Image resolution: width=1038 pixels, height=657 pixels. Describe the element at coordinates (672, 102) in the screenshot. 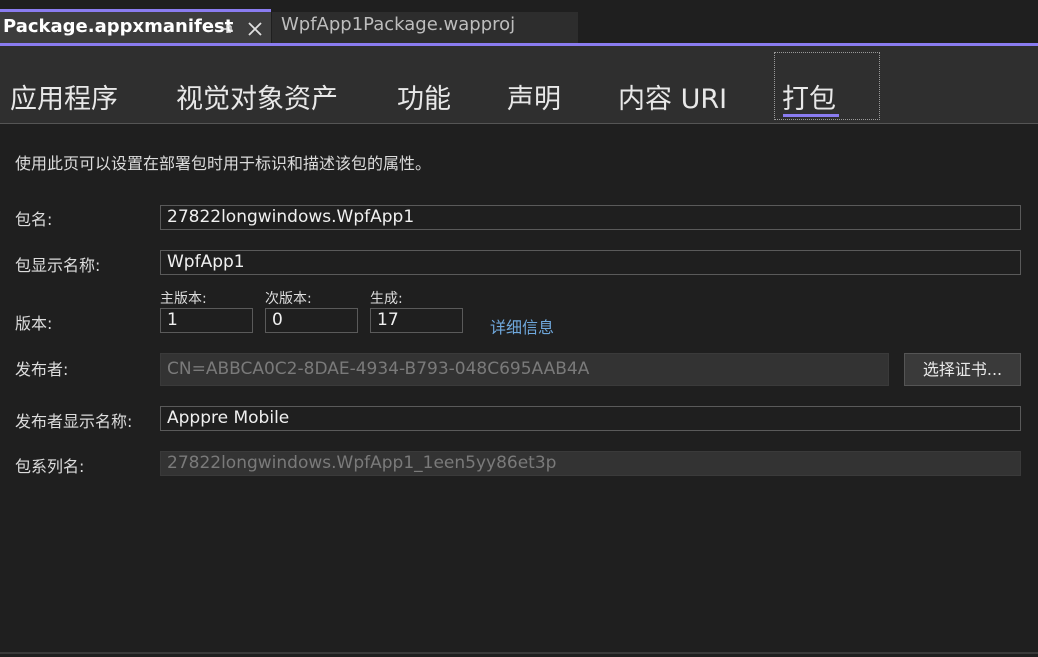

I see `tab-content-uris: 内容 URI` at that location.